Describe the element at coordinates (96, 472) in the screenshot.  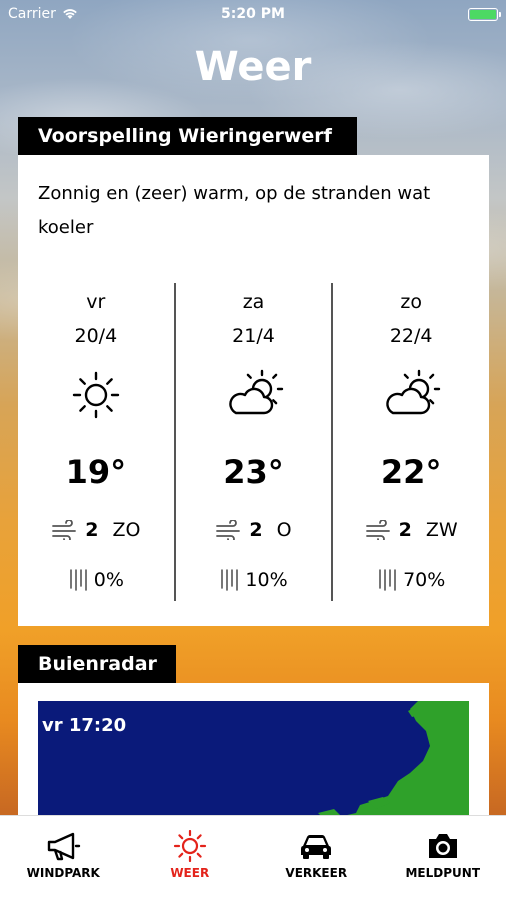
I see `day-temperature: 19°` at that location.